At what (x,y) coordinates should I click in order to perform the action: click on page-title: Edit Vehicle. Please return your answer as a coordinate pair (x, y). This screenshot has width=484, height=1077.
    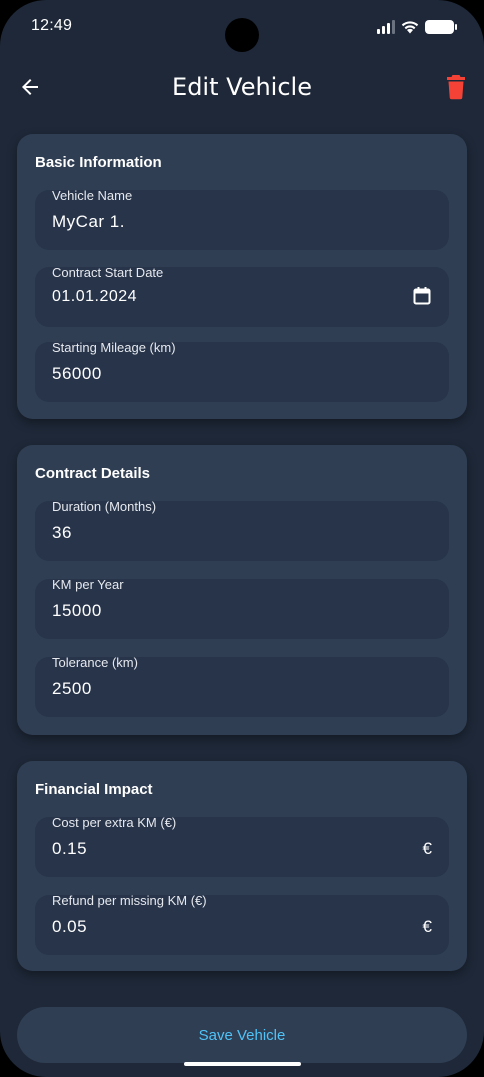
    Looking at the image, I should click on (242, 87).